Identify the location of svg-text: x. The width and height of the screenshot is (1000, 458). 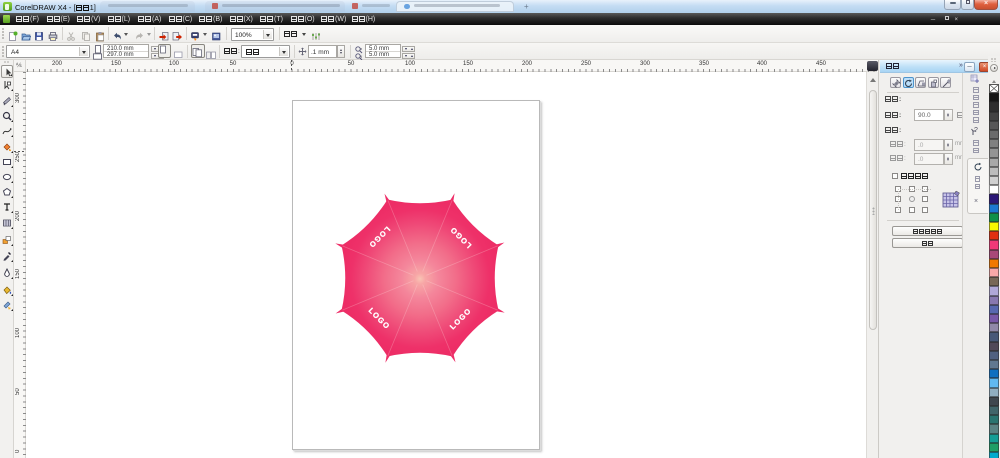
(361, 49).